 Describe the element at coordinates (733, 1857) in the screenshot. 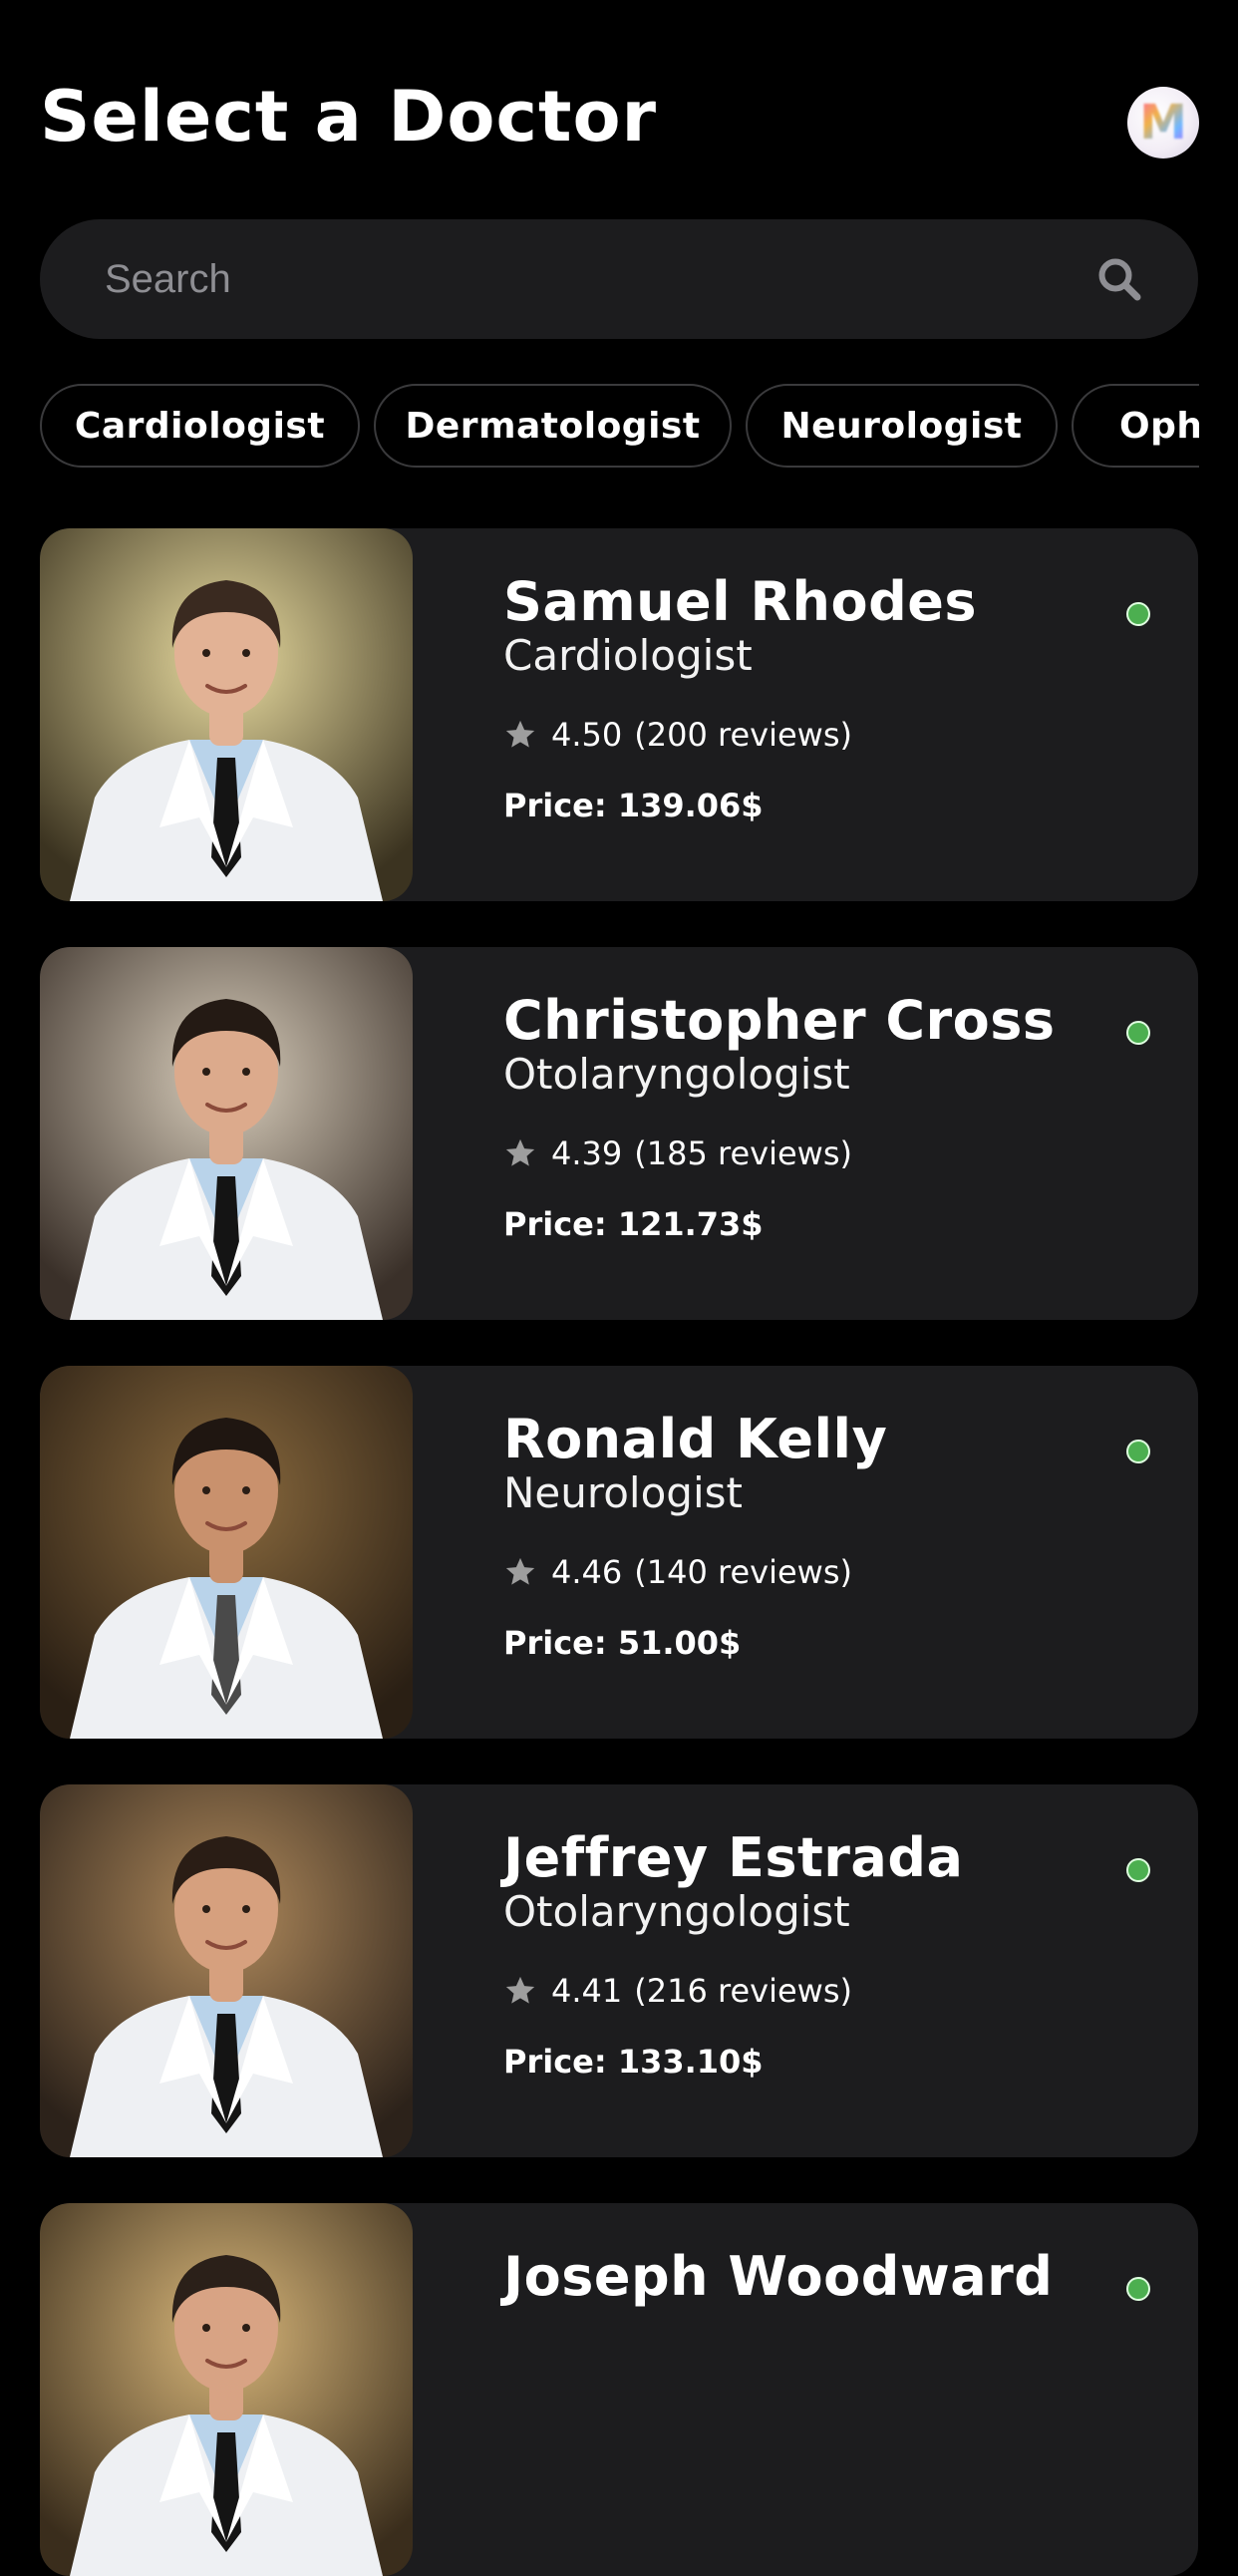

I see `doctor-name: Jeffrey Estrada` at that location.